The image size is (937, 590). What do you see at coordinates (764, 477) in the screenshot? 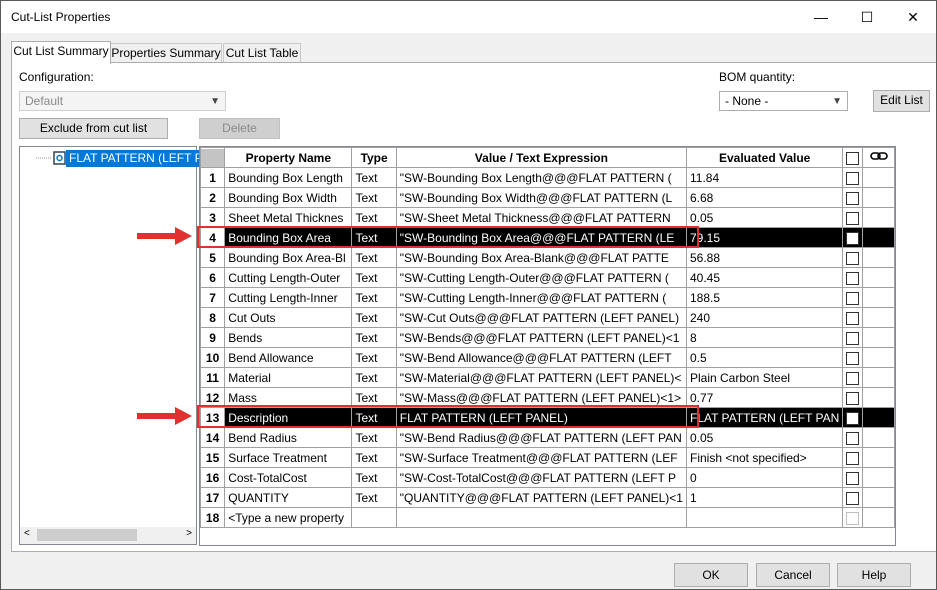
I see `evaluated-value-cell: 0` at bounding box center [764, 477].